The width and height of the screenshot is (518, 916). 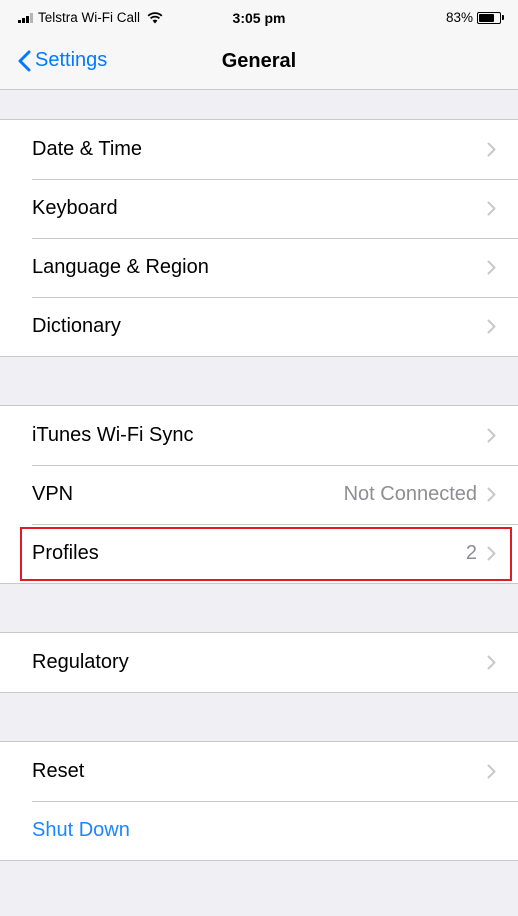 What do you see at coordinates (259, 267) in the screenshot?
I see `settings-row-language-region: Language & Region` at bounding box center [259, 267].